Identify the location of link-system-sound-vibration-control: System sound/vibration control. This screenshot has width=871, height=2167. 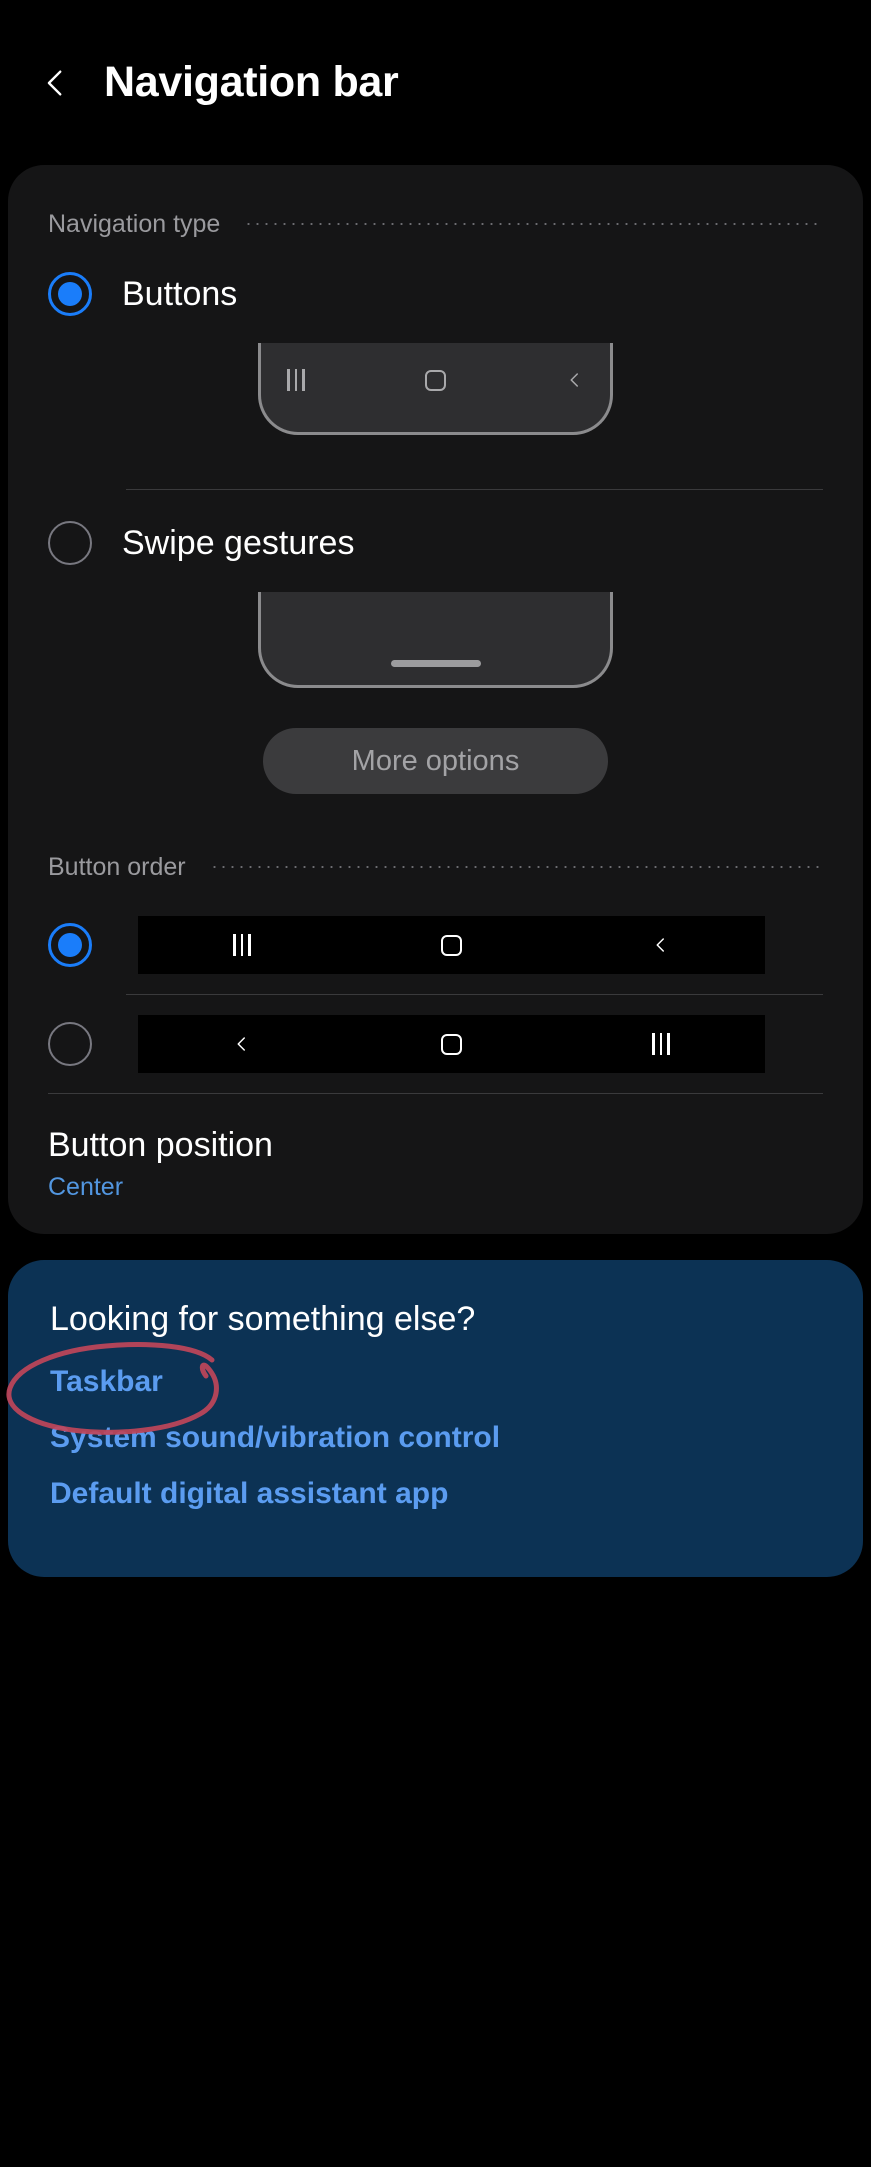
(275, 1438).